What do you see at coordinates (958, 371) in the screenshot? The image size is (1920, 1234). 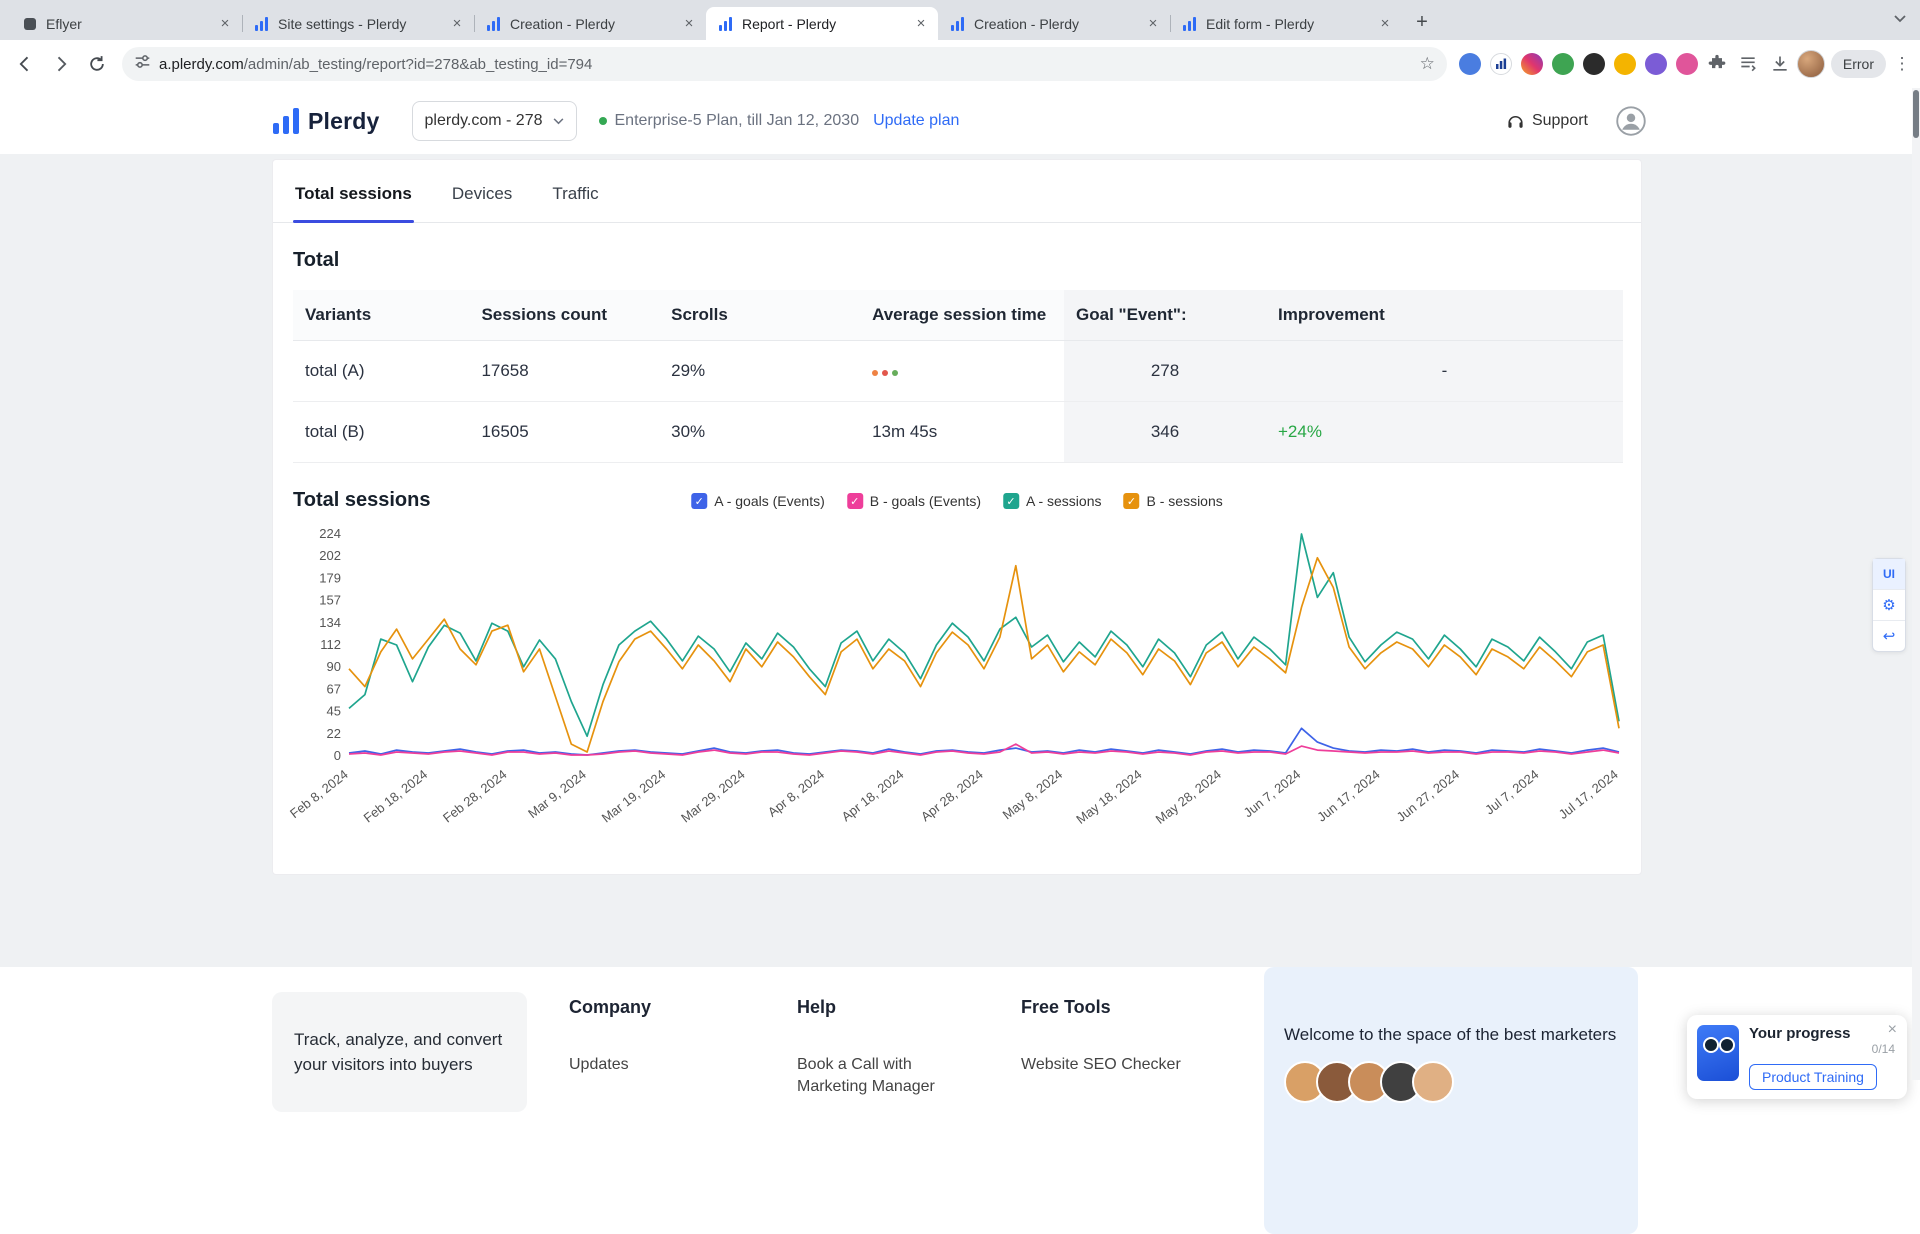 I see `table-row-variant-a: total (A) 17658 29% 278 -` at bounding box center [958, 371].